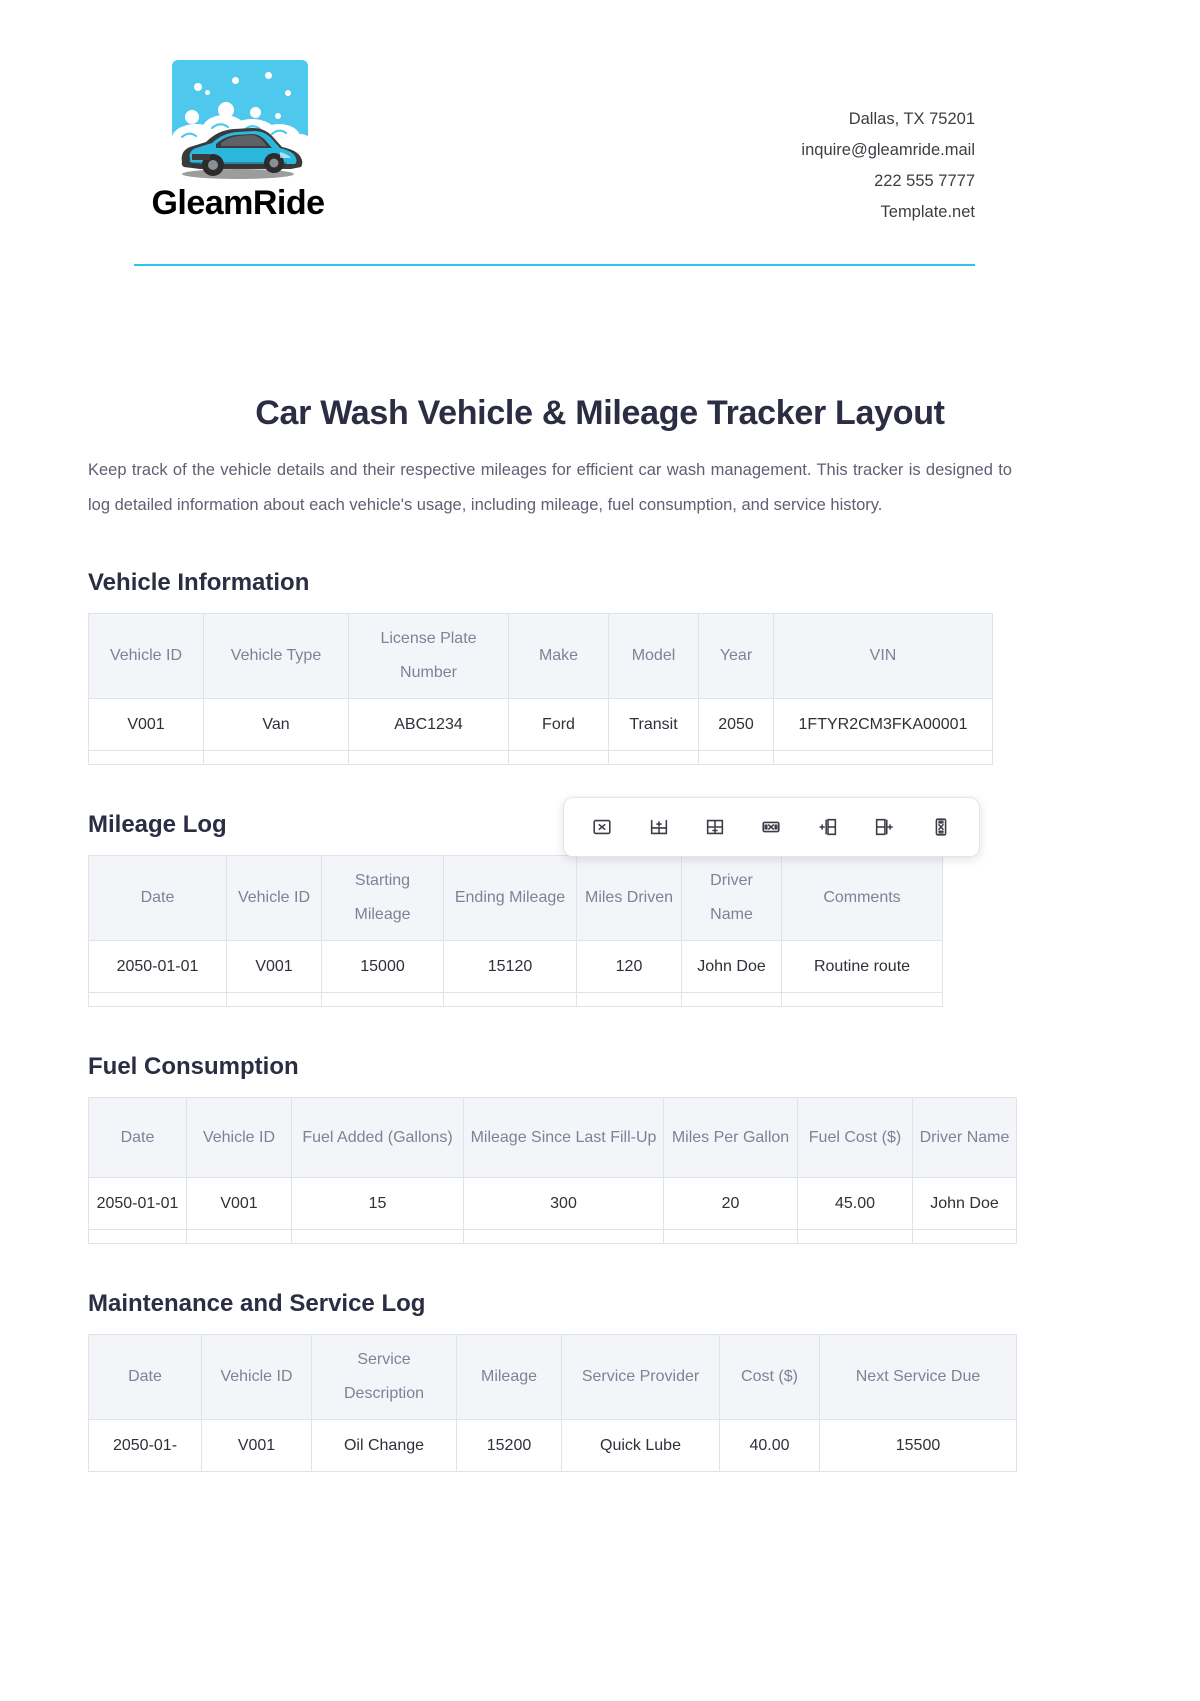  What do you see at coordinates (730, 1203) in the screenshot?
I see `table-cell: 20` at bounding box center [730, 1203].